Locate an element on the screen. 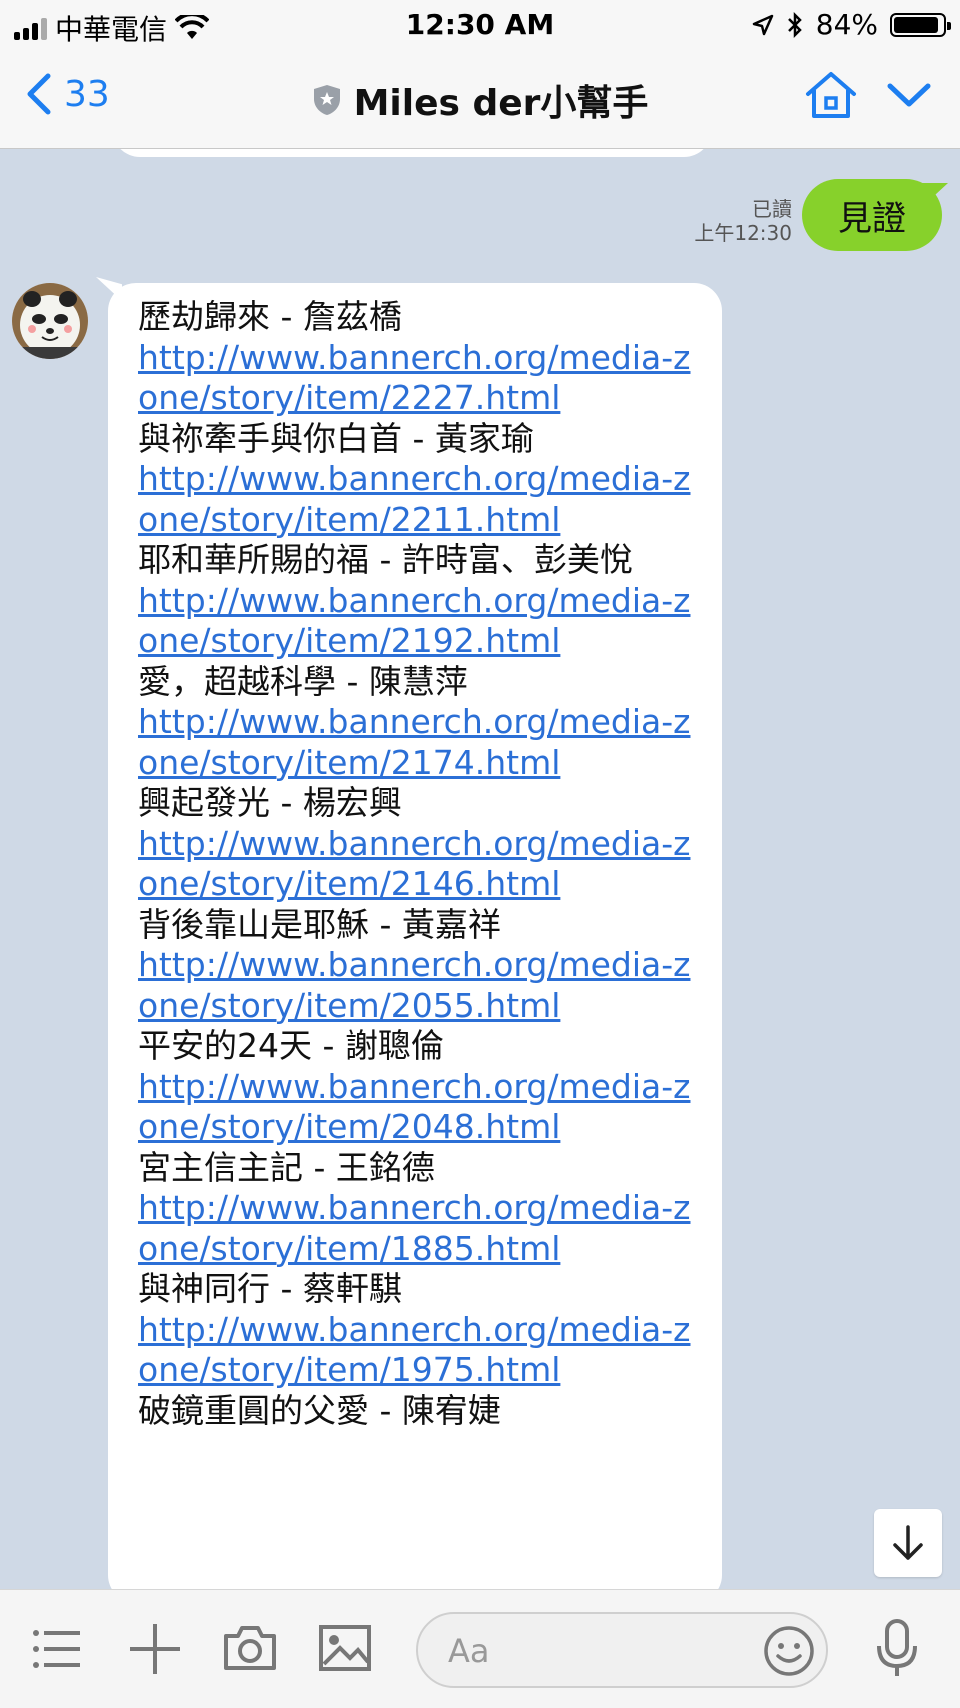  message-composer is located at coordinates (480, 1648).